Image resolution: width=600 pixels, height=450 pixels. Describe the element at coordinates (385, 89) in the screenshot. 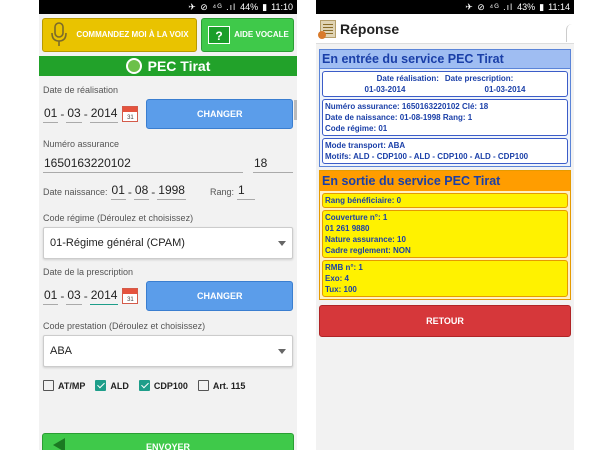

I see `date-realisation-value: 01-03-2014` at that location.